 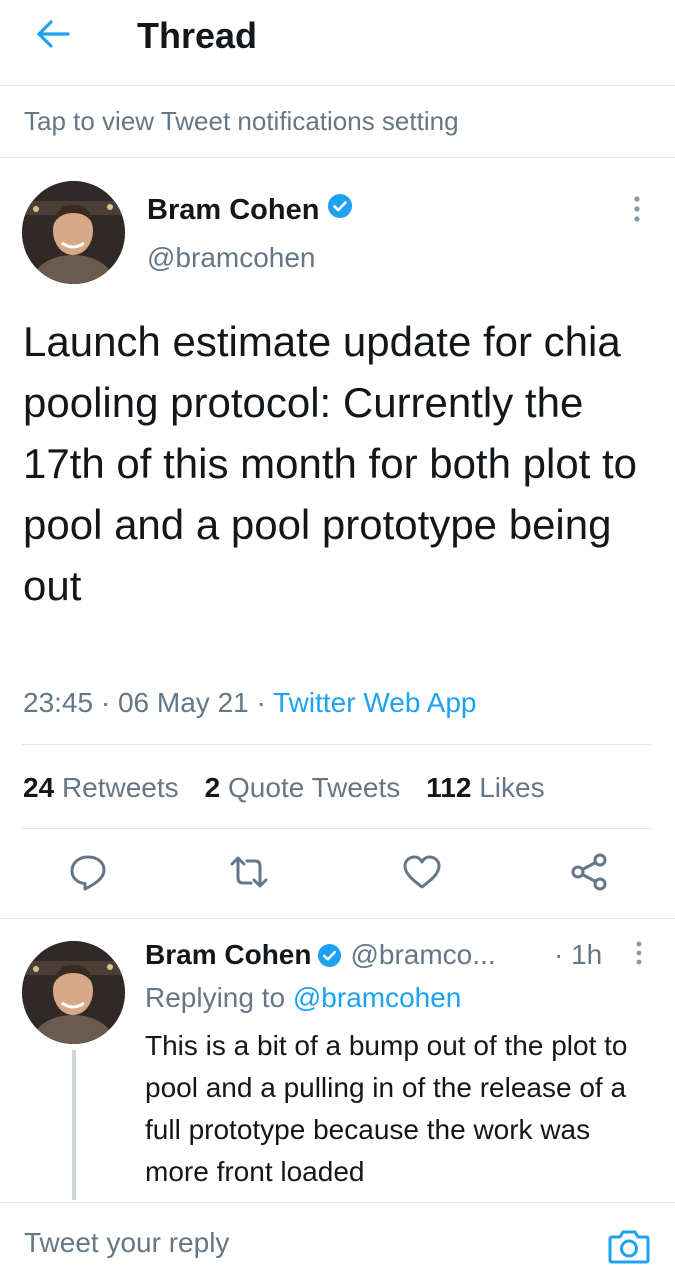 I want to click on reply-composer, so click(x=337, y=1241).